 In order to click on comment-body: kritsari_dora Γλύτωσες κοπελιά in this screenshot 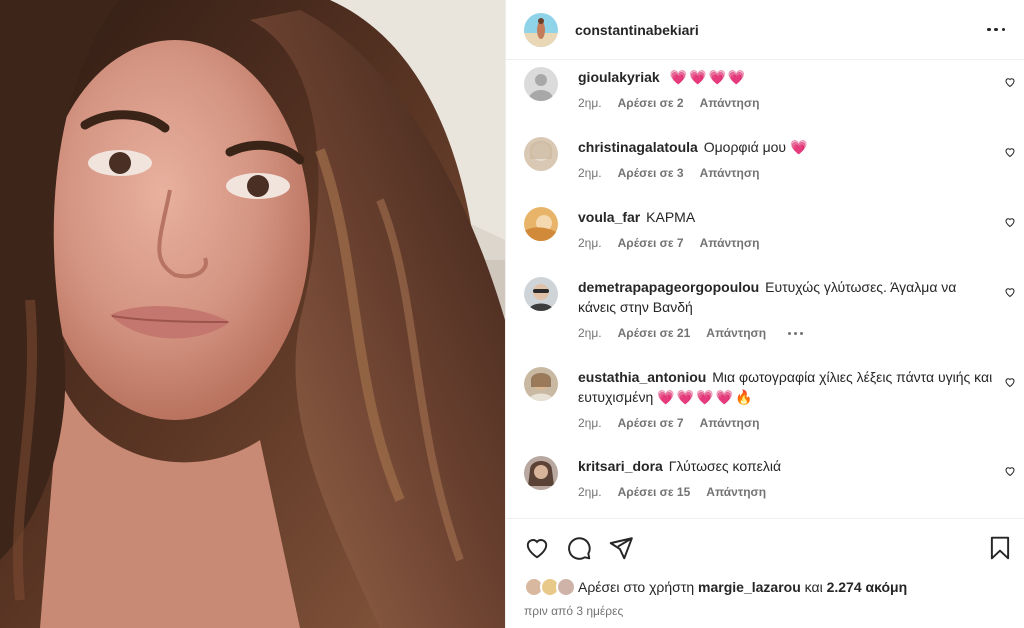, I will do `click(788, 466)`.